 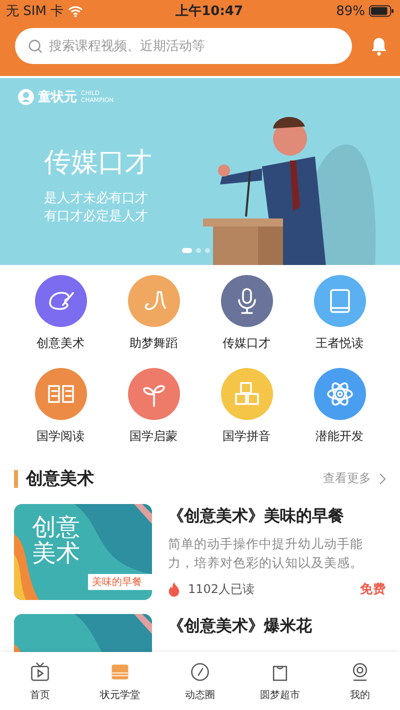 I want to click on category-label: 国学拼音, so click(x=246, y=436).